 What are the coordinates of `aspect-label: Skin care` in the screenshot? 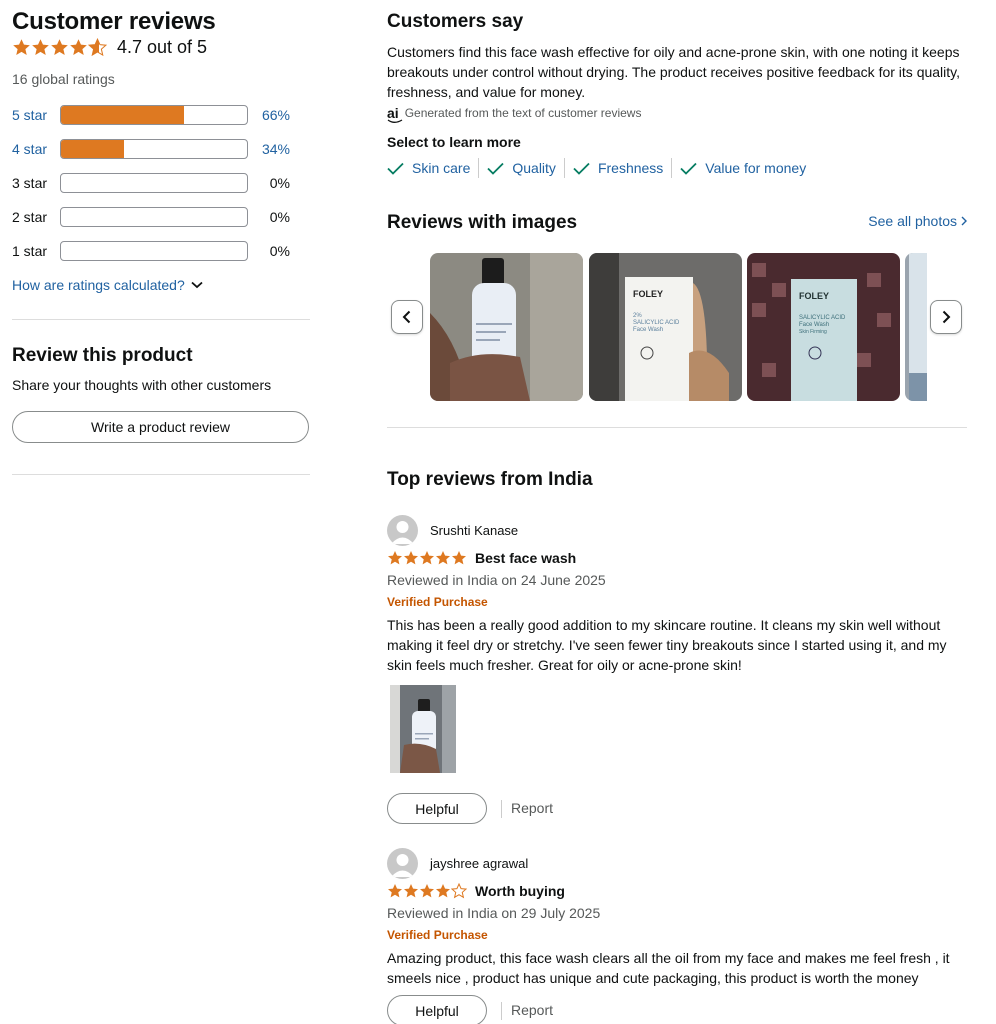 It's located at (441, 168).